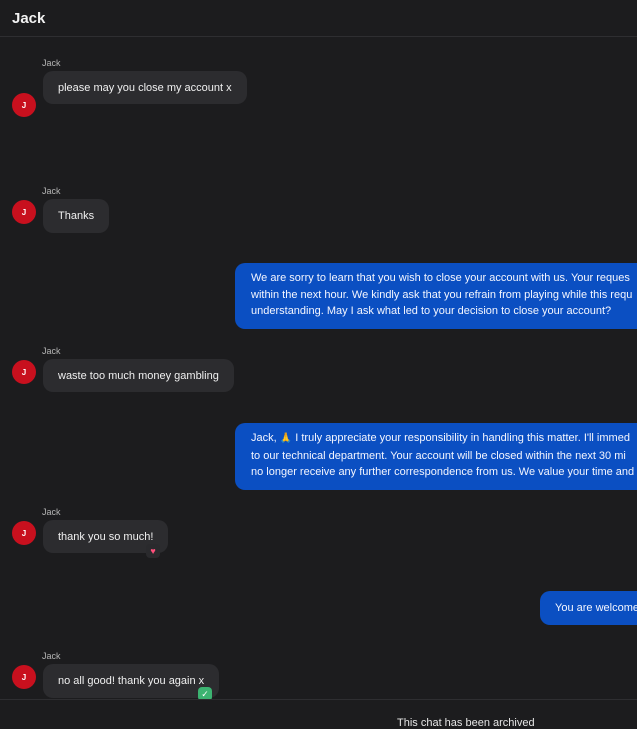 This screenshot has width=637, height=729. What do you see at coordinates (153, 551) in the screenshot?
I see `heart-reaction-icon: ♥` at bounding box center [153, 551].